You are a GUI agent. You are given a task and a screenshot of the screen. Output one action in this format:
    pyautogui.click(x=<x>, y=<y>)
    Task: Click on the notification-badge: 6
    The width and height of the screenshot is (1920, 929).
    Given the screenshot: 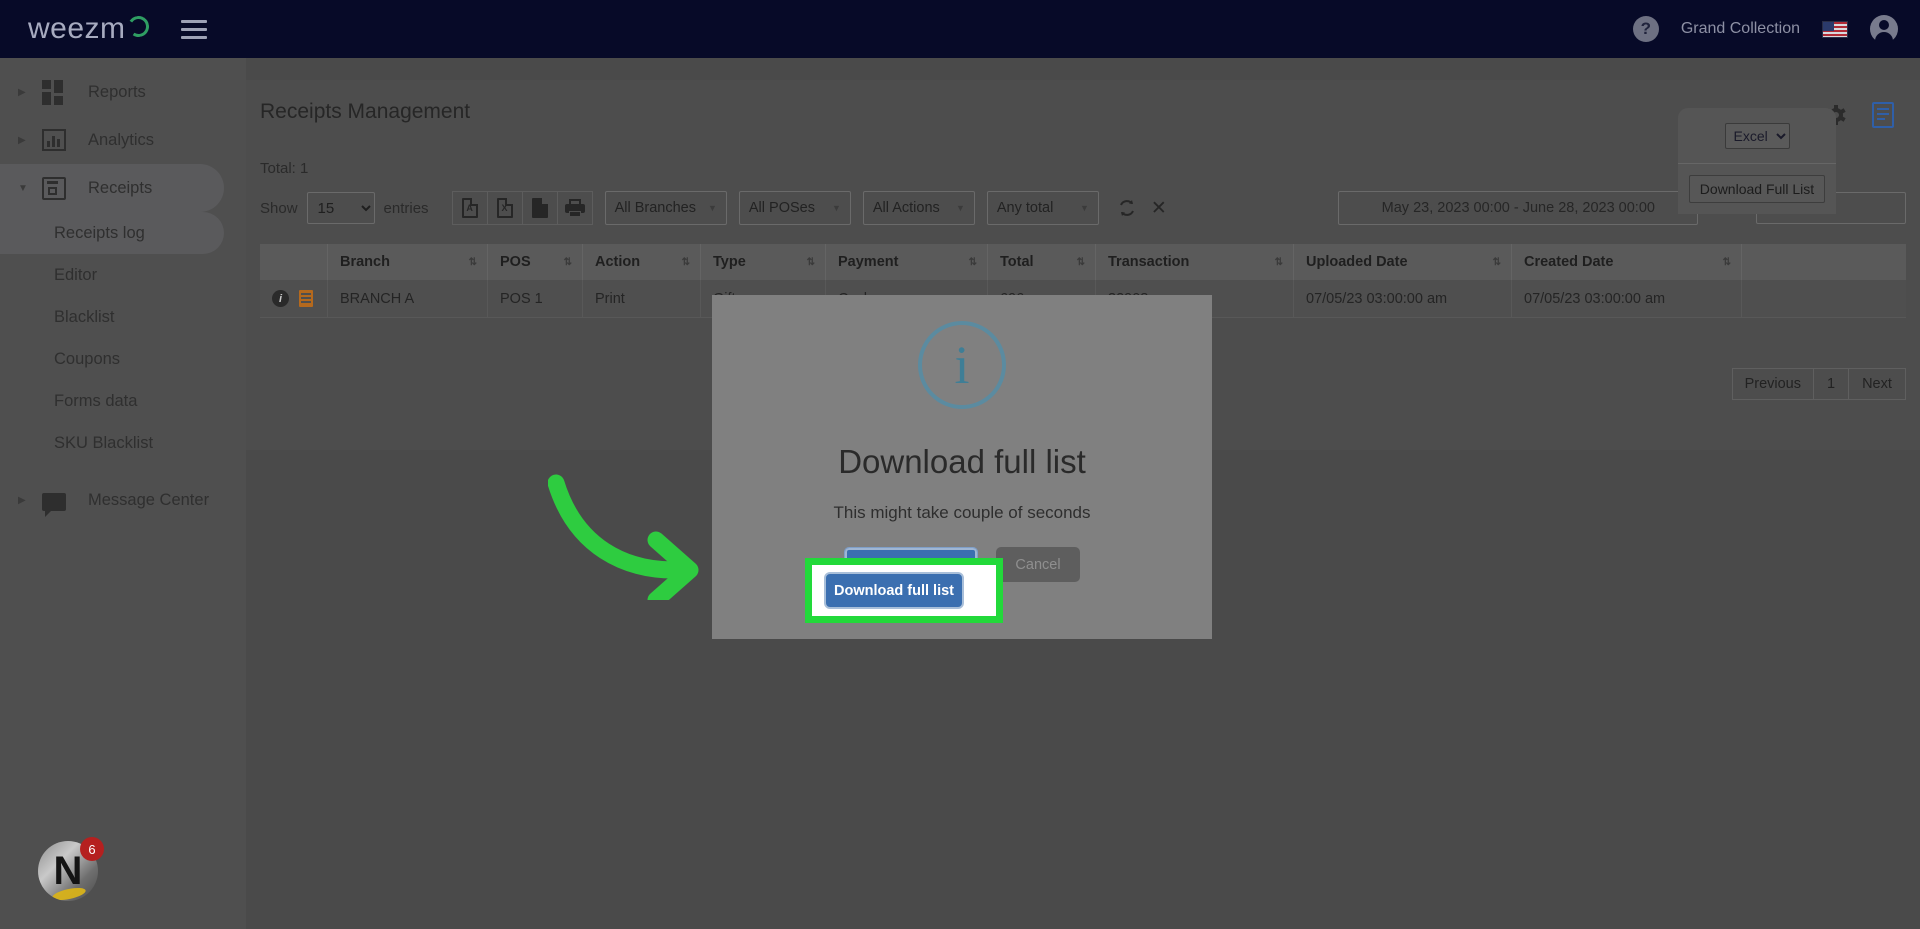 What is the action you would take?
    pyautogui.click(x=92, y=849)
    